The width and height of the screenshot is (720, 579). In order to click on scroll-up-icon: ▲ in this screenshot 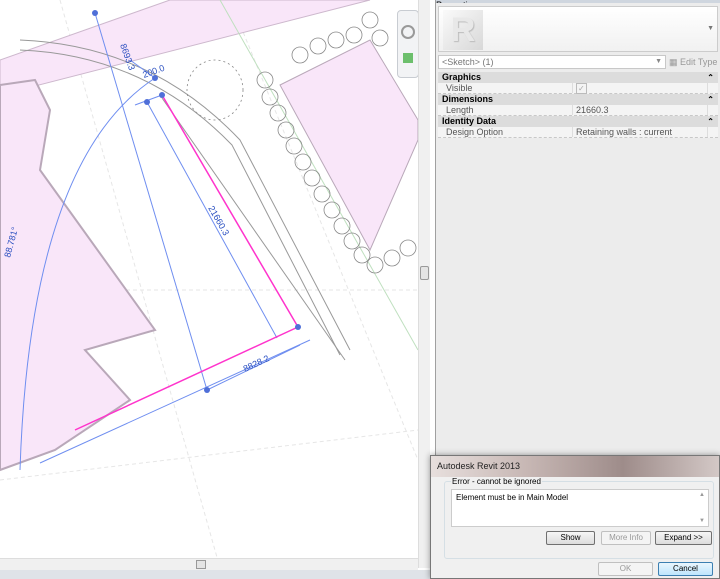, I will do `click(702, 495)`.